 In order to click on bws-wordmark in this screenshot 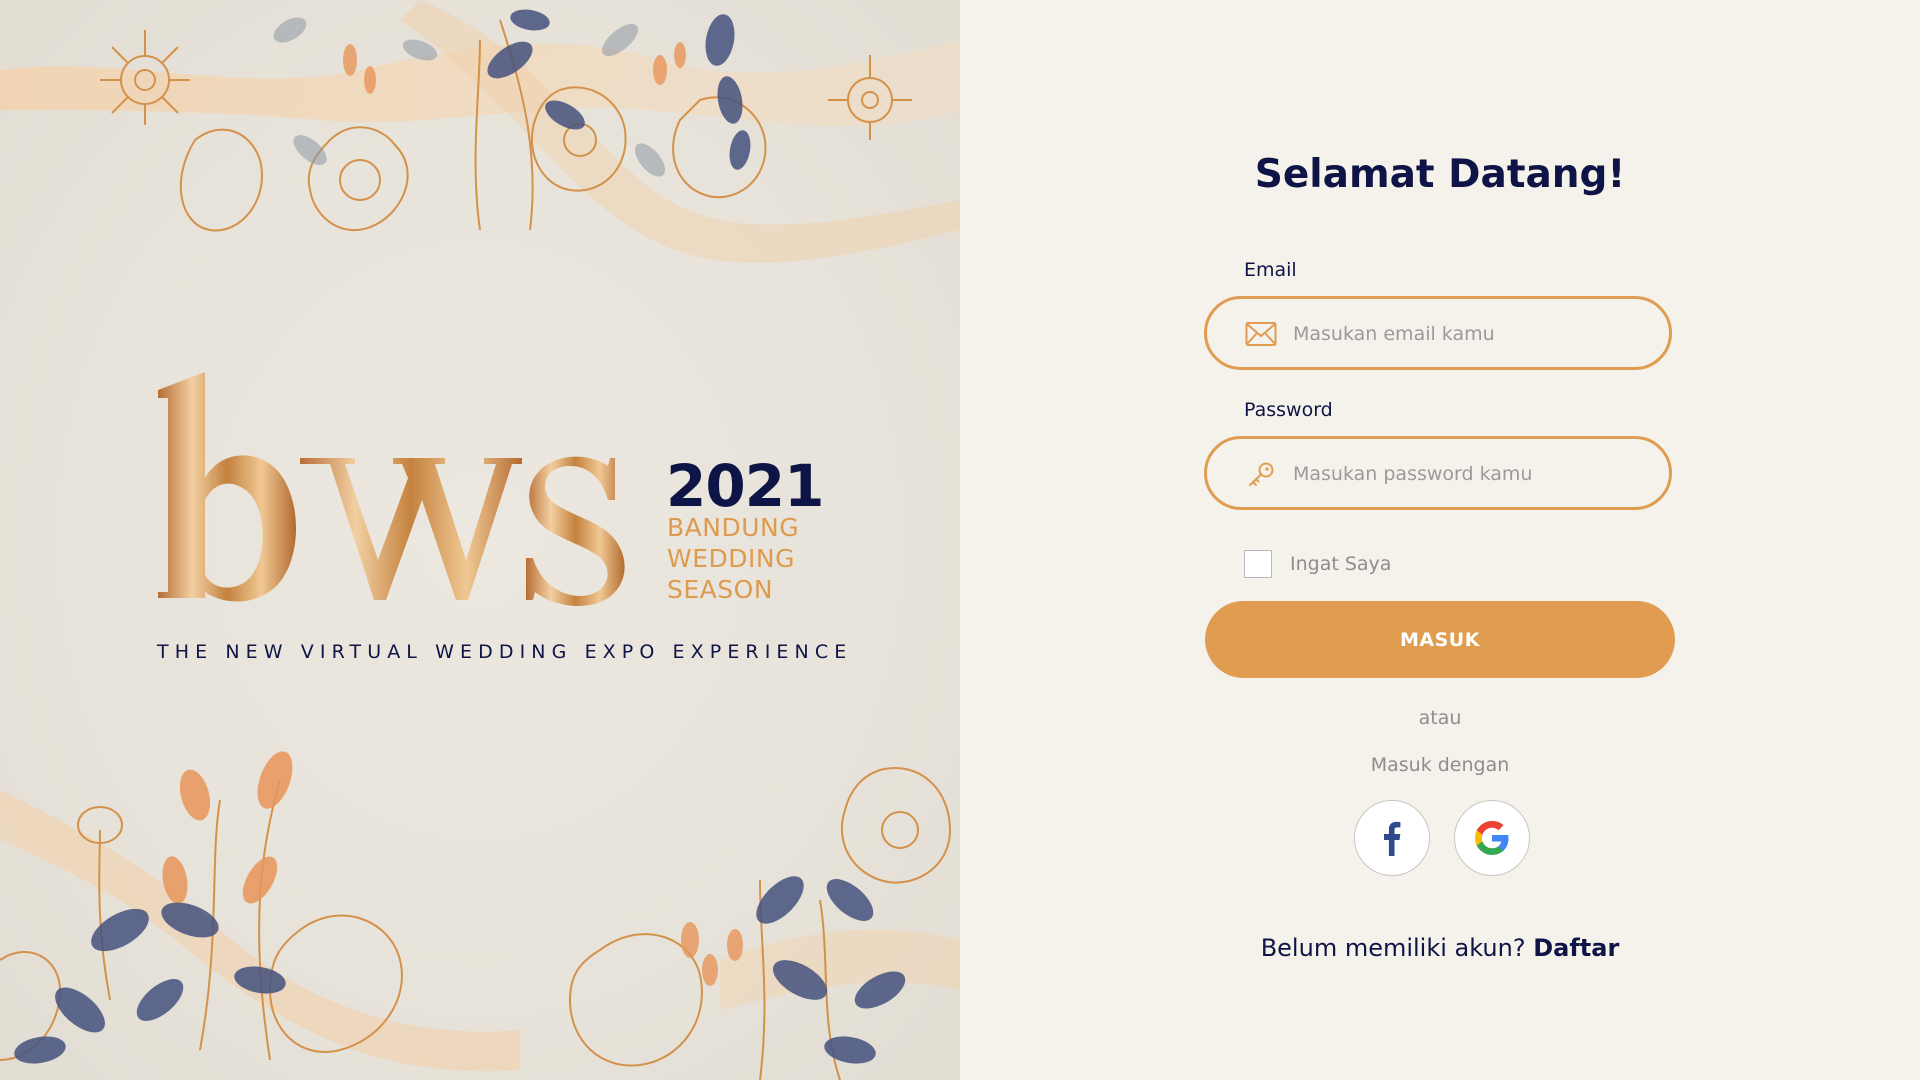, I will do `click(391, 489)`.